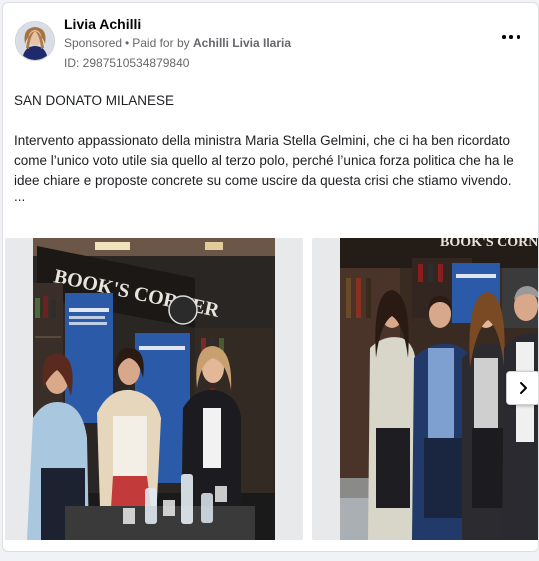 This screenshot has width=539, height=561. What do you see at coordinates (93, 43) in the screenshot?
I see `sponsored-label: Sponsored` at bounding box center [93, 43].